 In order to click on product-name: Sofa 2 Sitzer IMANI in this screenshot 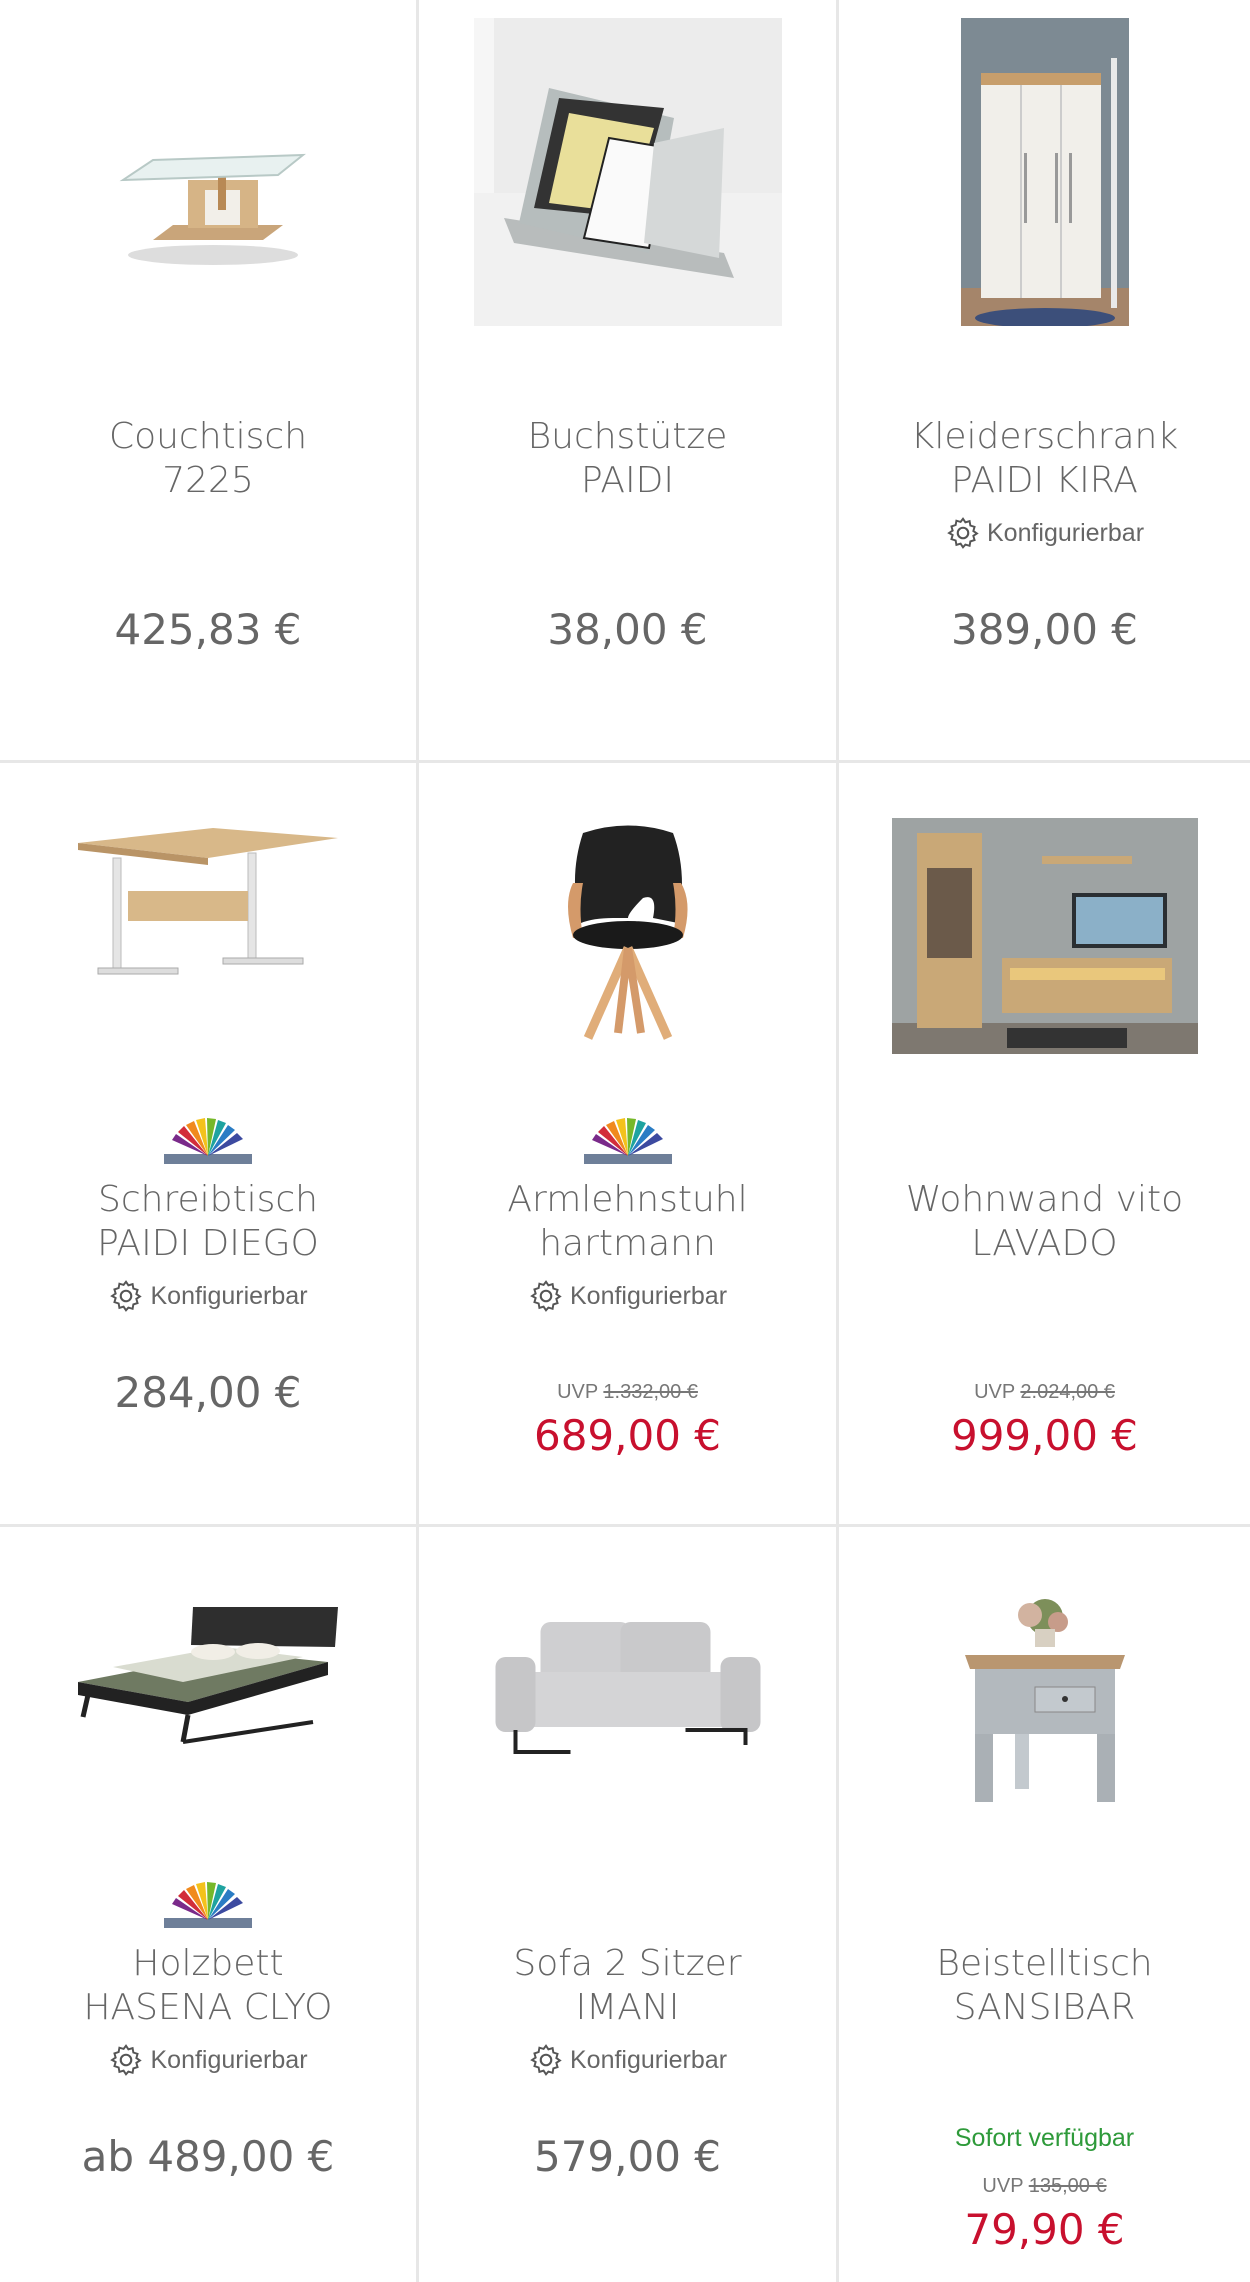, I will do `click(627, 1986)`.